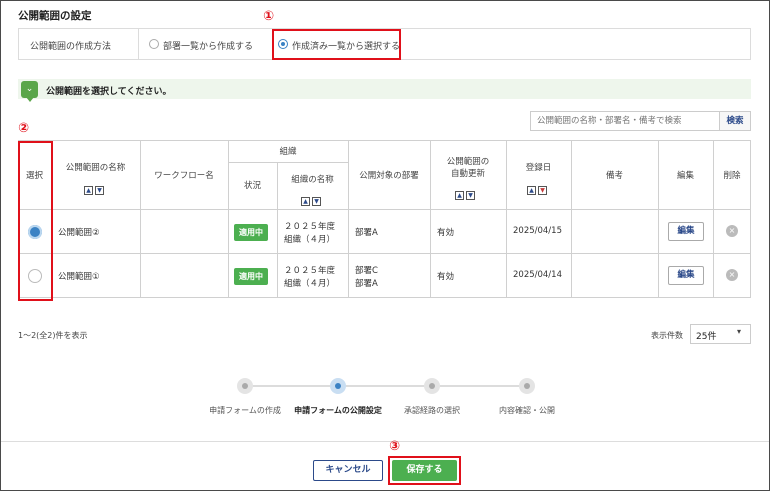 The width and height of the screenshot is (770, 491). What do you see at coordinates (389, 176) in the screenshot?
I see `header-target-dept: 公開対象の部署` at bounding box center [389, 176].